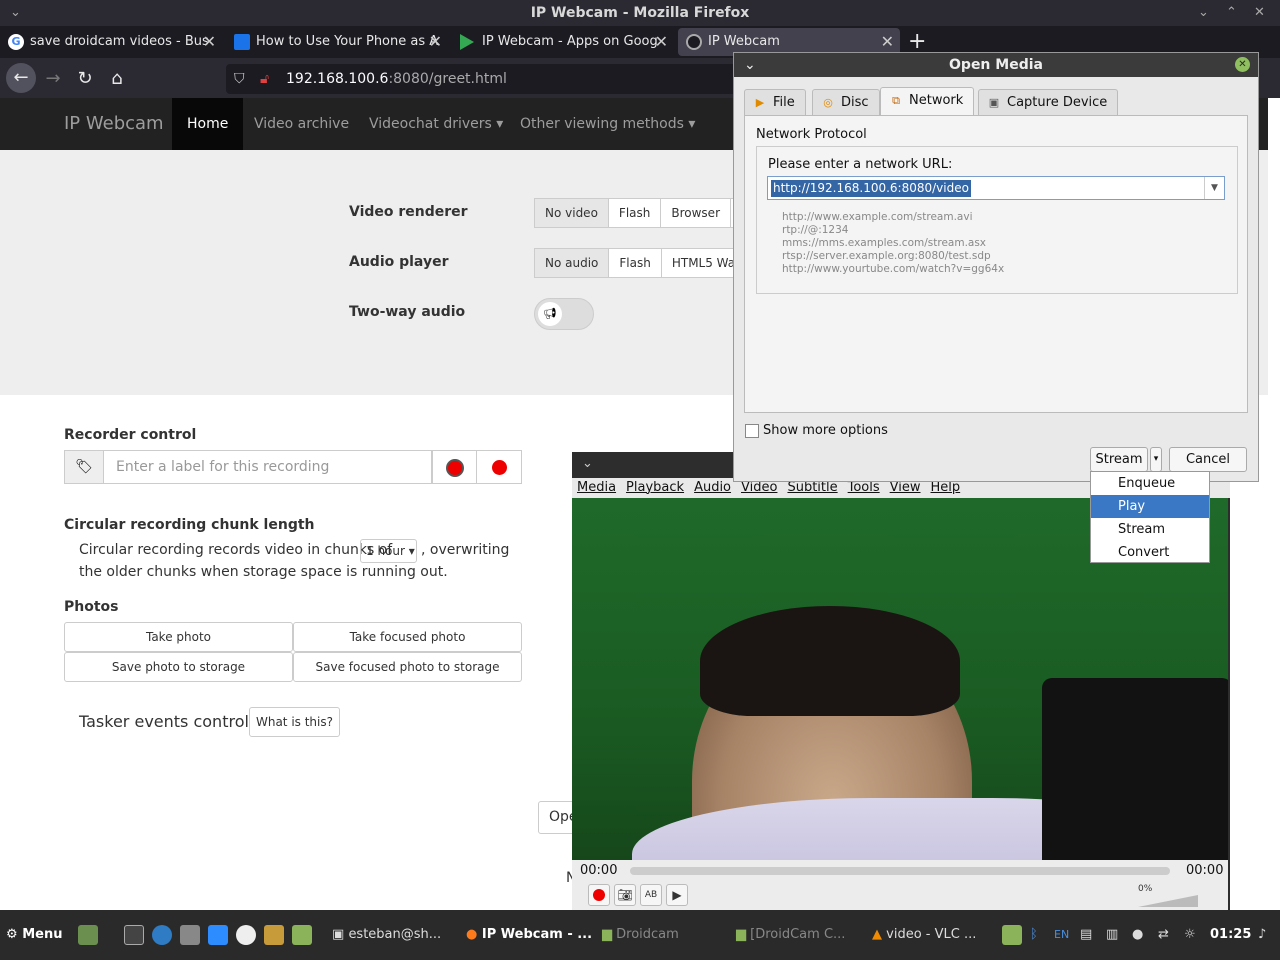  What do you see at coordinates (1137, 935) in the screenshot?
I see `user-icon: ●` at bounding box center [1137, 935].